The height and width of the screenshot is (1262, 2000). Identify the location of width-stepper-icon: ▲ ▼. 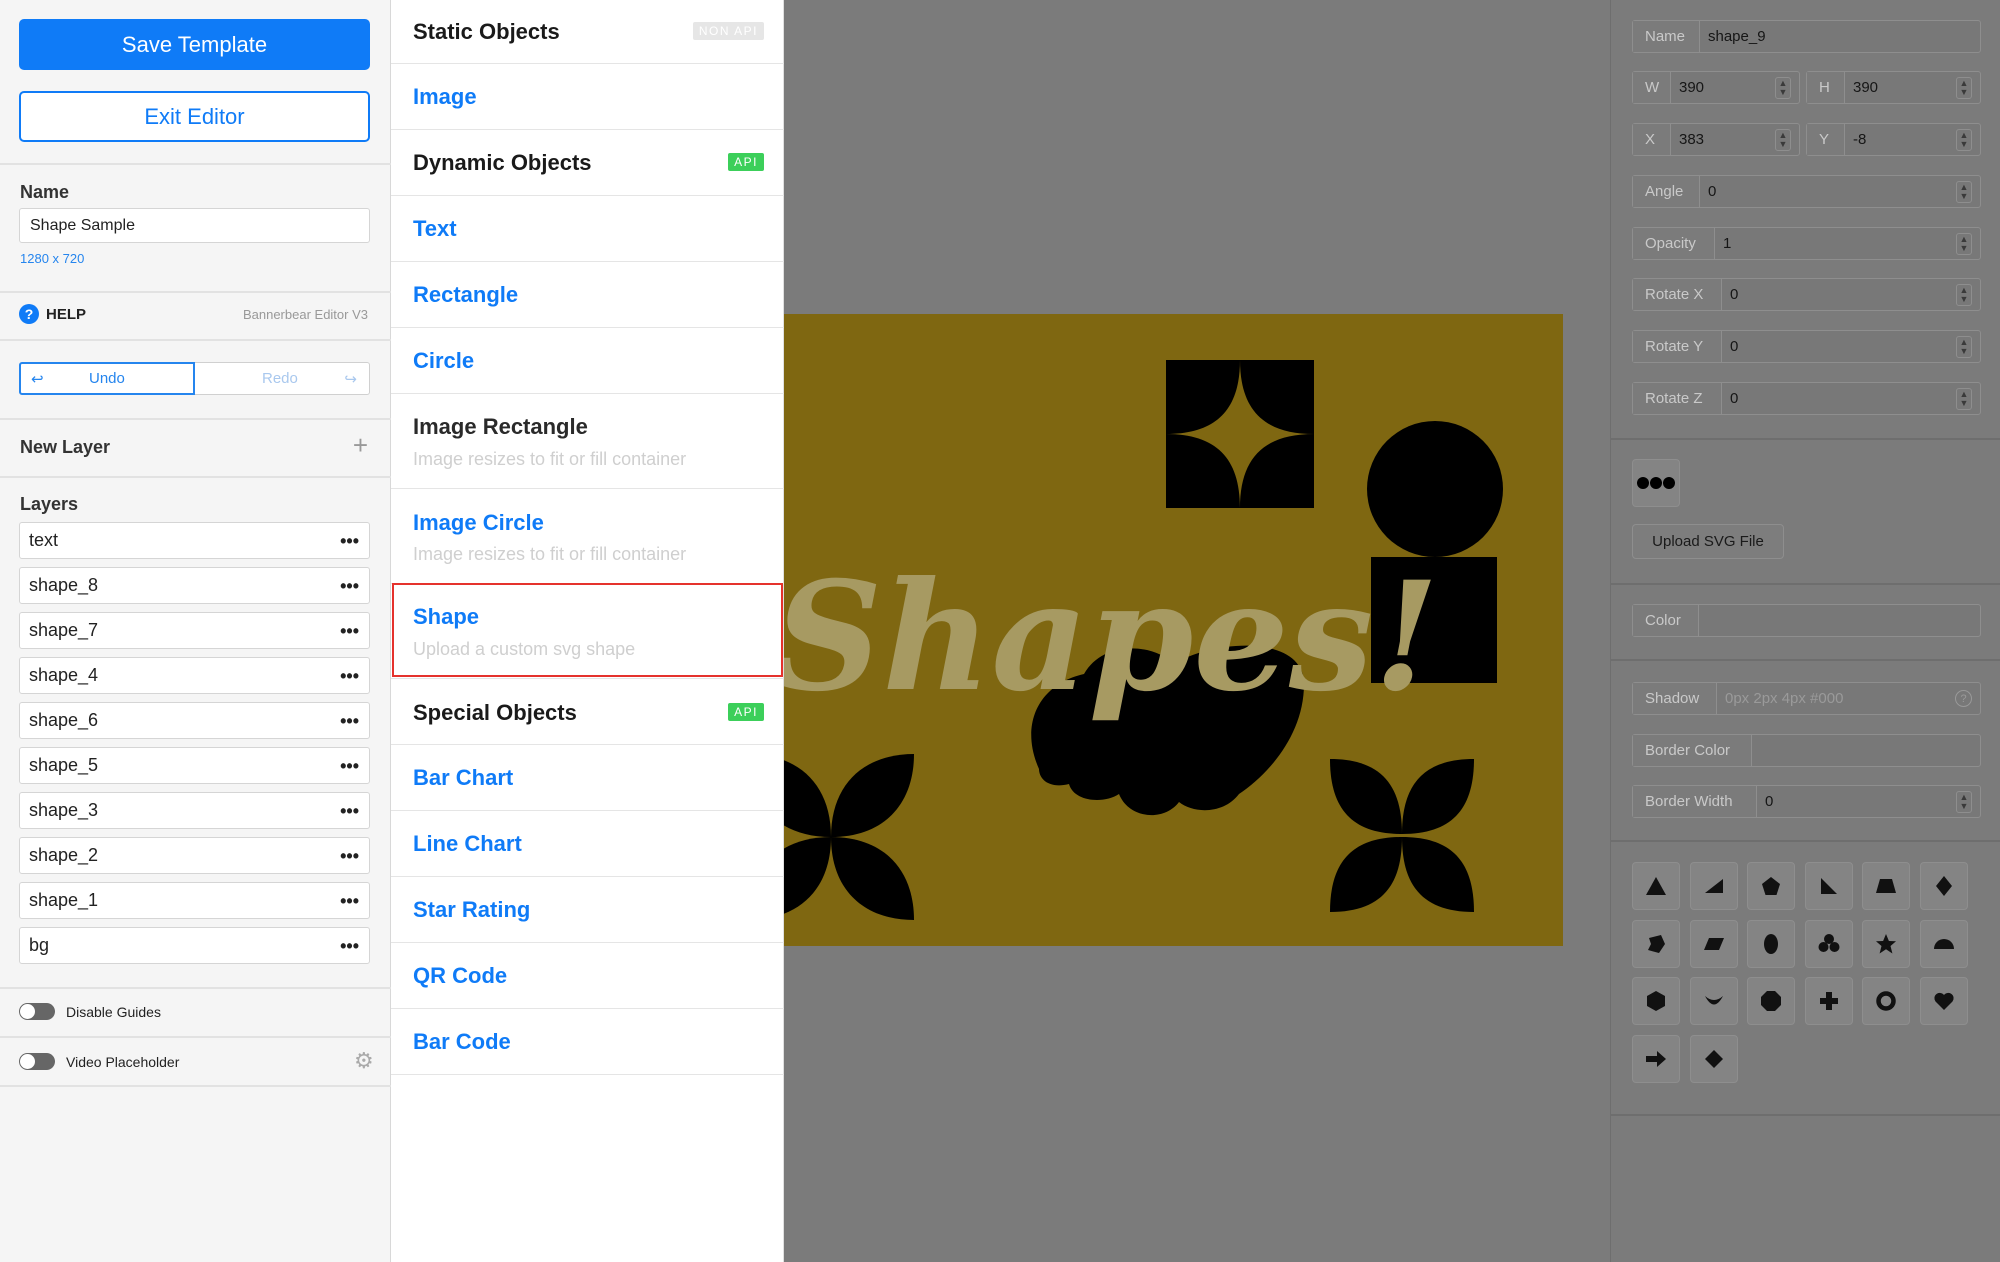
(1783, 87).